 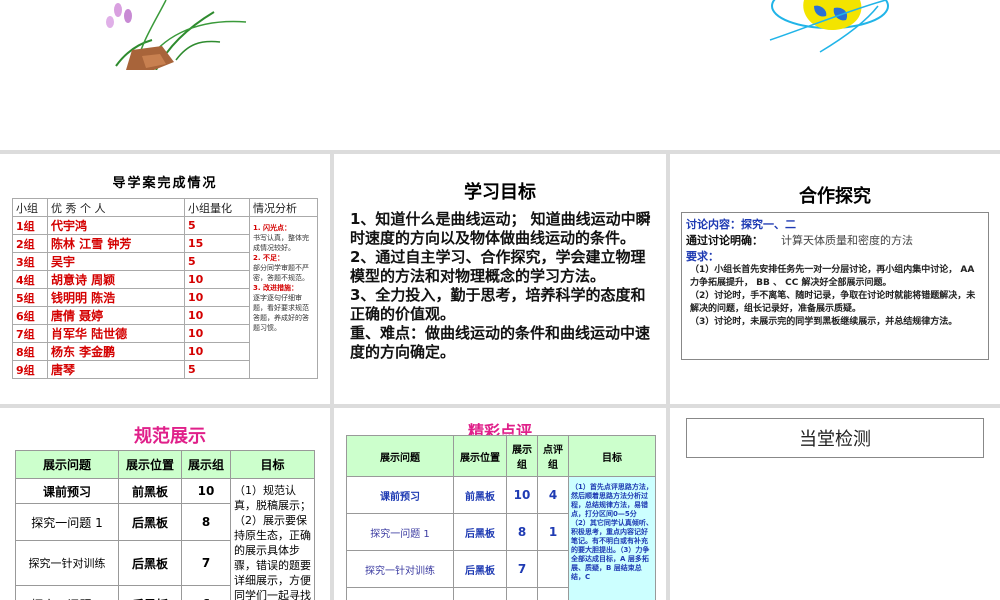 What do you see at coordinates (116, 297) in the screenshot?
I see `names-cell: 钱明明 陈浩` at bounding box center [116, 297].